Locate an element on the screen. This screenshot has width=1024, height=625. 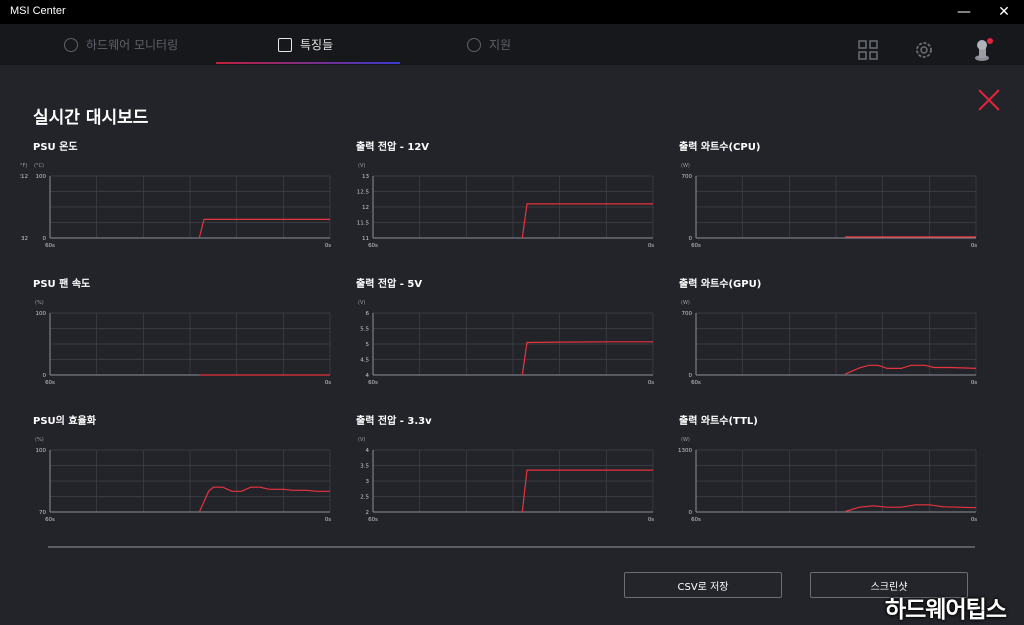
axis-unit-label: (°F) is located at coordinates (23, 166).